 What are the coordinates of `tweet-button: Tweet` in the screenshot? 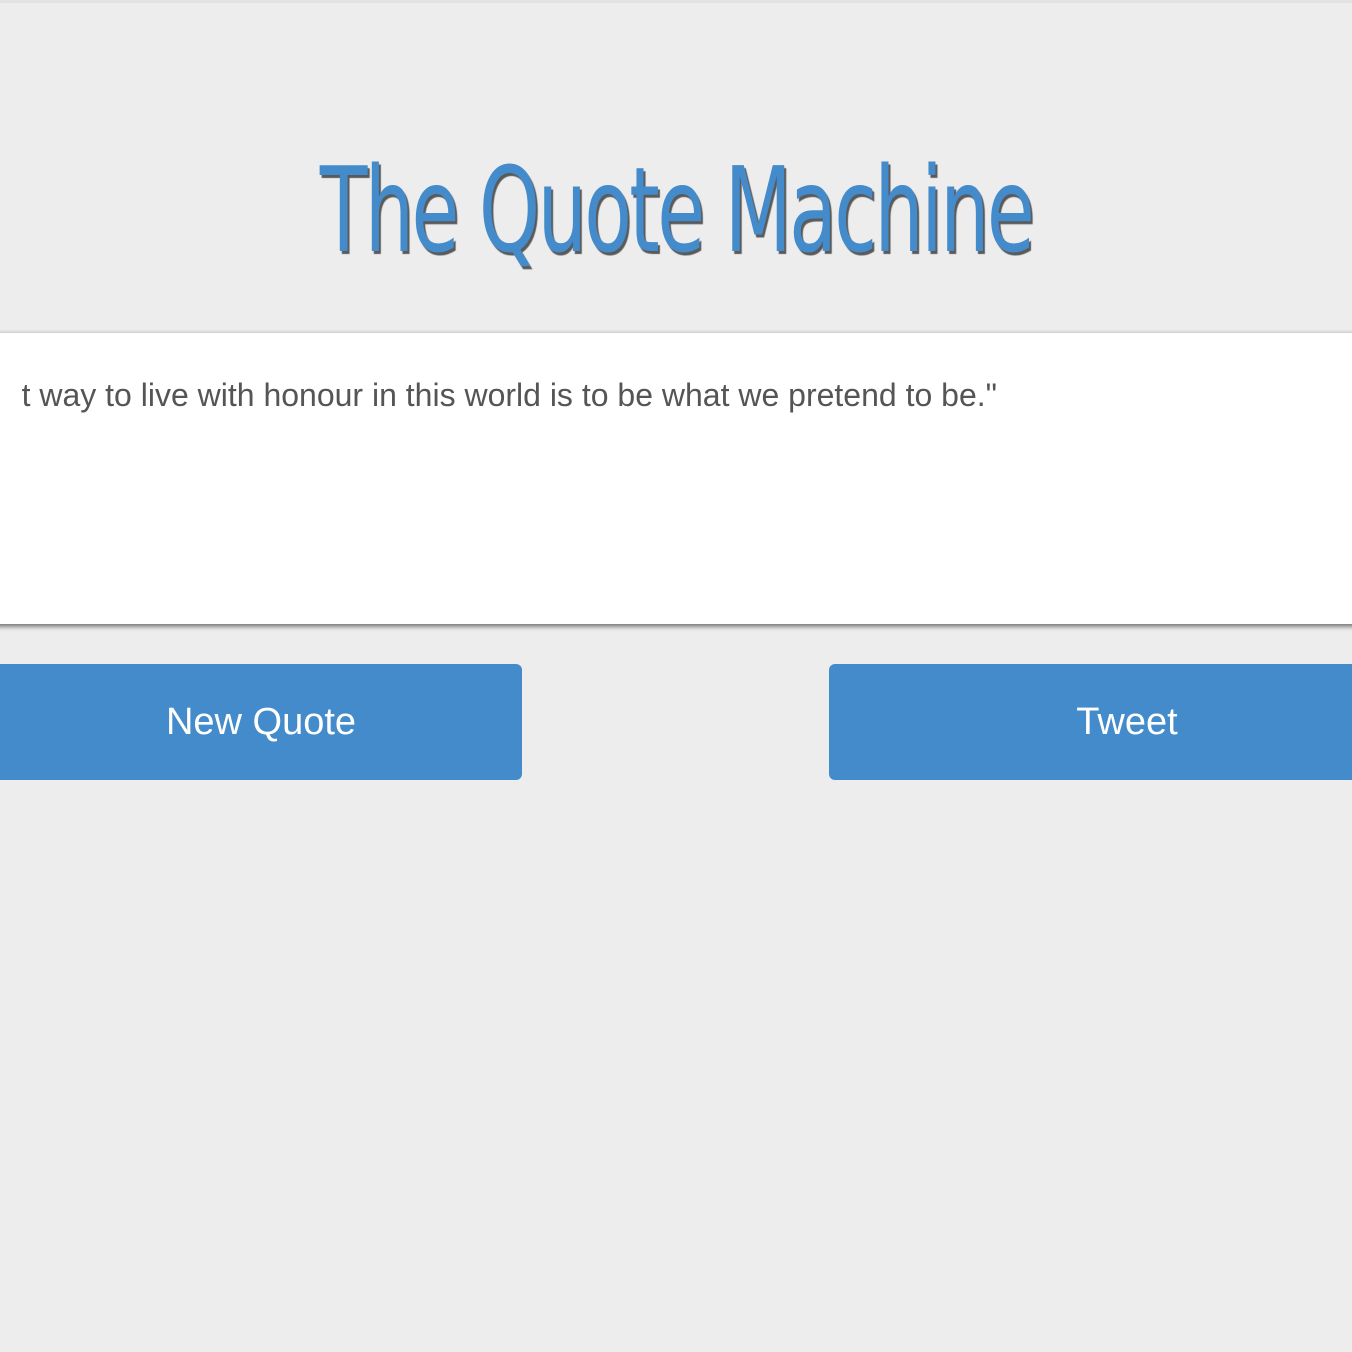 It's located at (1090, 722).